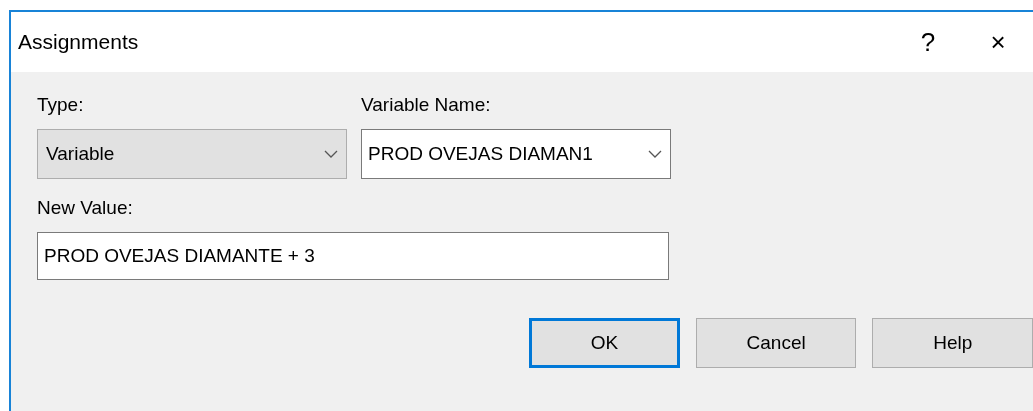  What do you see at coordinates (998, 42) in the screenshot?
I see `close-button: ×` at bounding box center [998, 42].